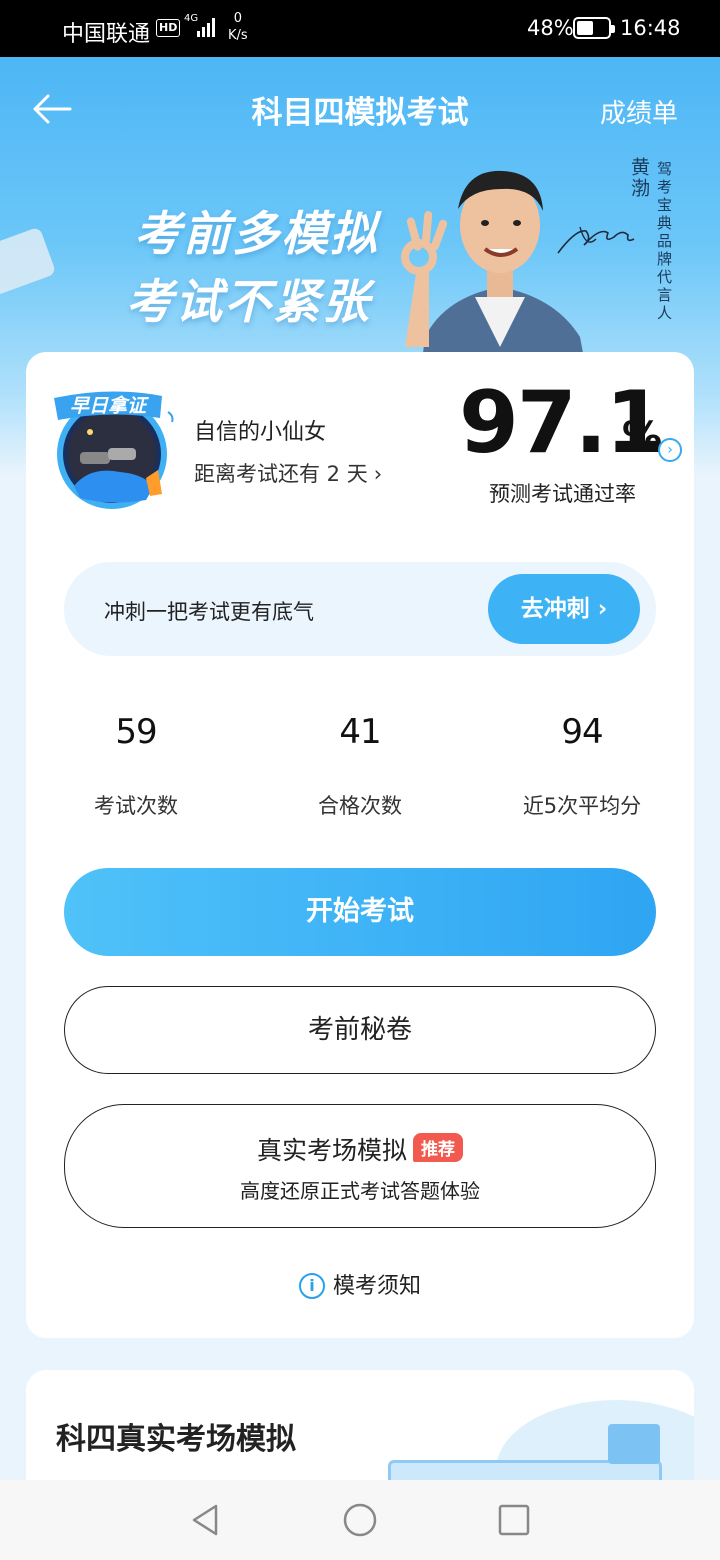 Image resolution: width=720 pixels, height=1560 pixels. Describe the element at coordinates (582, 766) in the screenshot. I see `stat-average-score: 94 近5次平均分` at that location.